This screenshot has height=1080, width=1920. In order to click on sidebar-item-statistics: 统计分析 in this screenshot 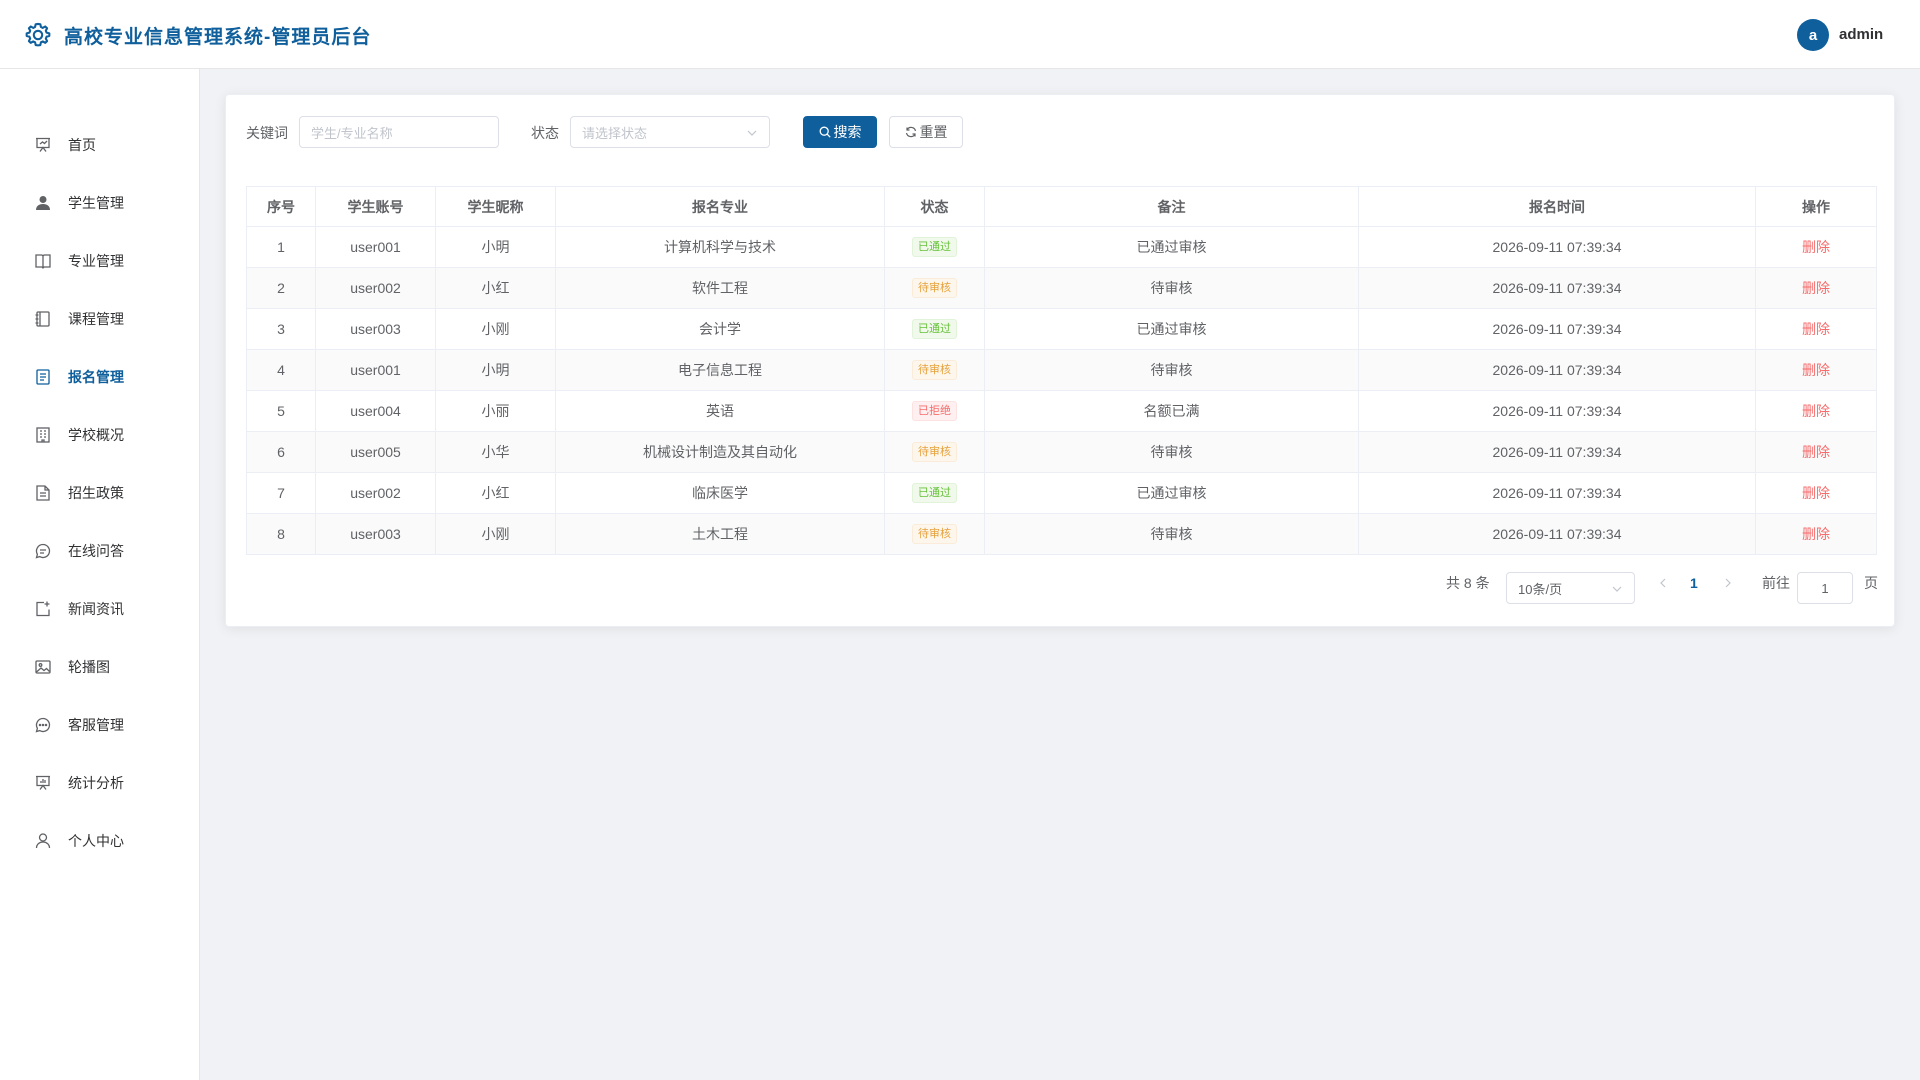, I will do `click(99, 783)`.